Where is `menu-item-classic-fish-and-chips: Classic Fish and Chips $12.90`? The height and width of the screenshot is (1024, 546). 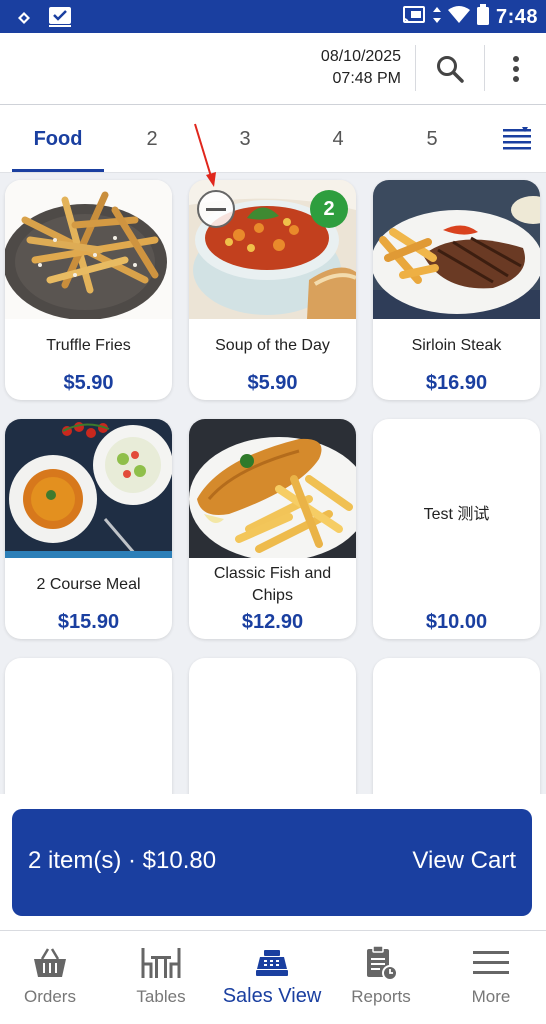
menu-item-classic-fish-and-chips: Classic Fish and Chips $12.90 is located at coordinates (272, 529).